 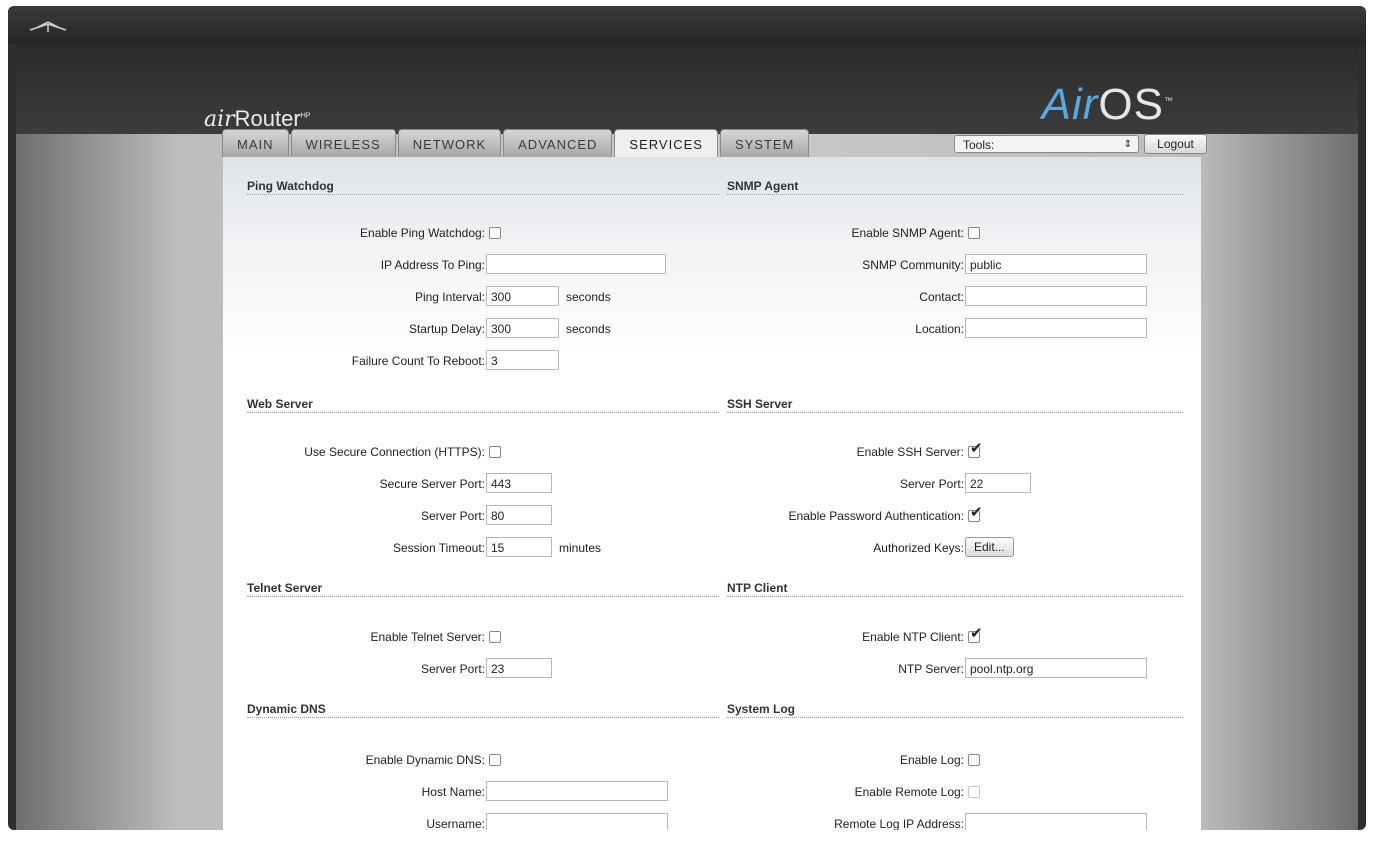 I want to click on web-server-port-label: Server Port:, so click(x=452, y=516).